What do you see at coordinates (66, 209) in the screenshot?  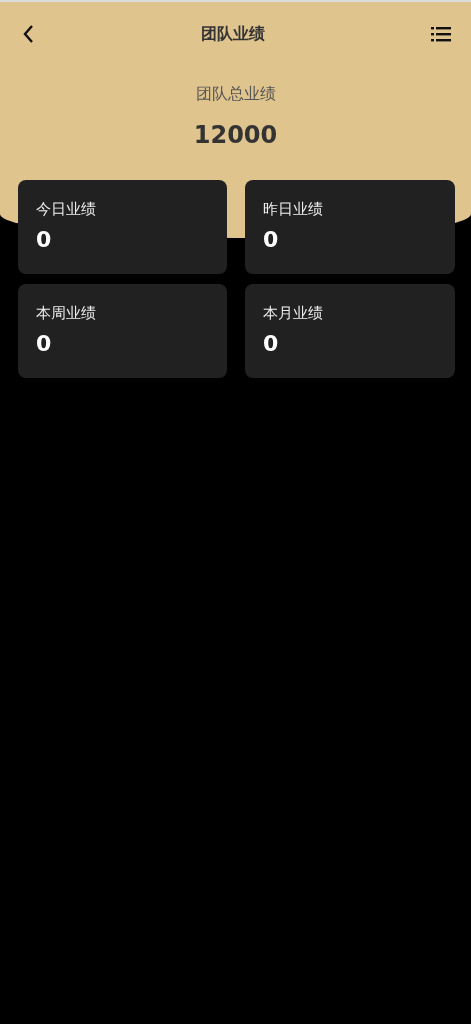 I see `stat-label: 今日业绩` at bounding box center [66, 209].